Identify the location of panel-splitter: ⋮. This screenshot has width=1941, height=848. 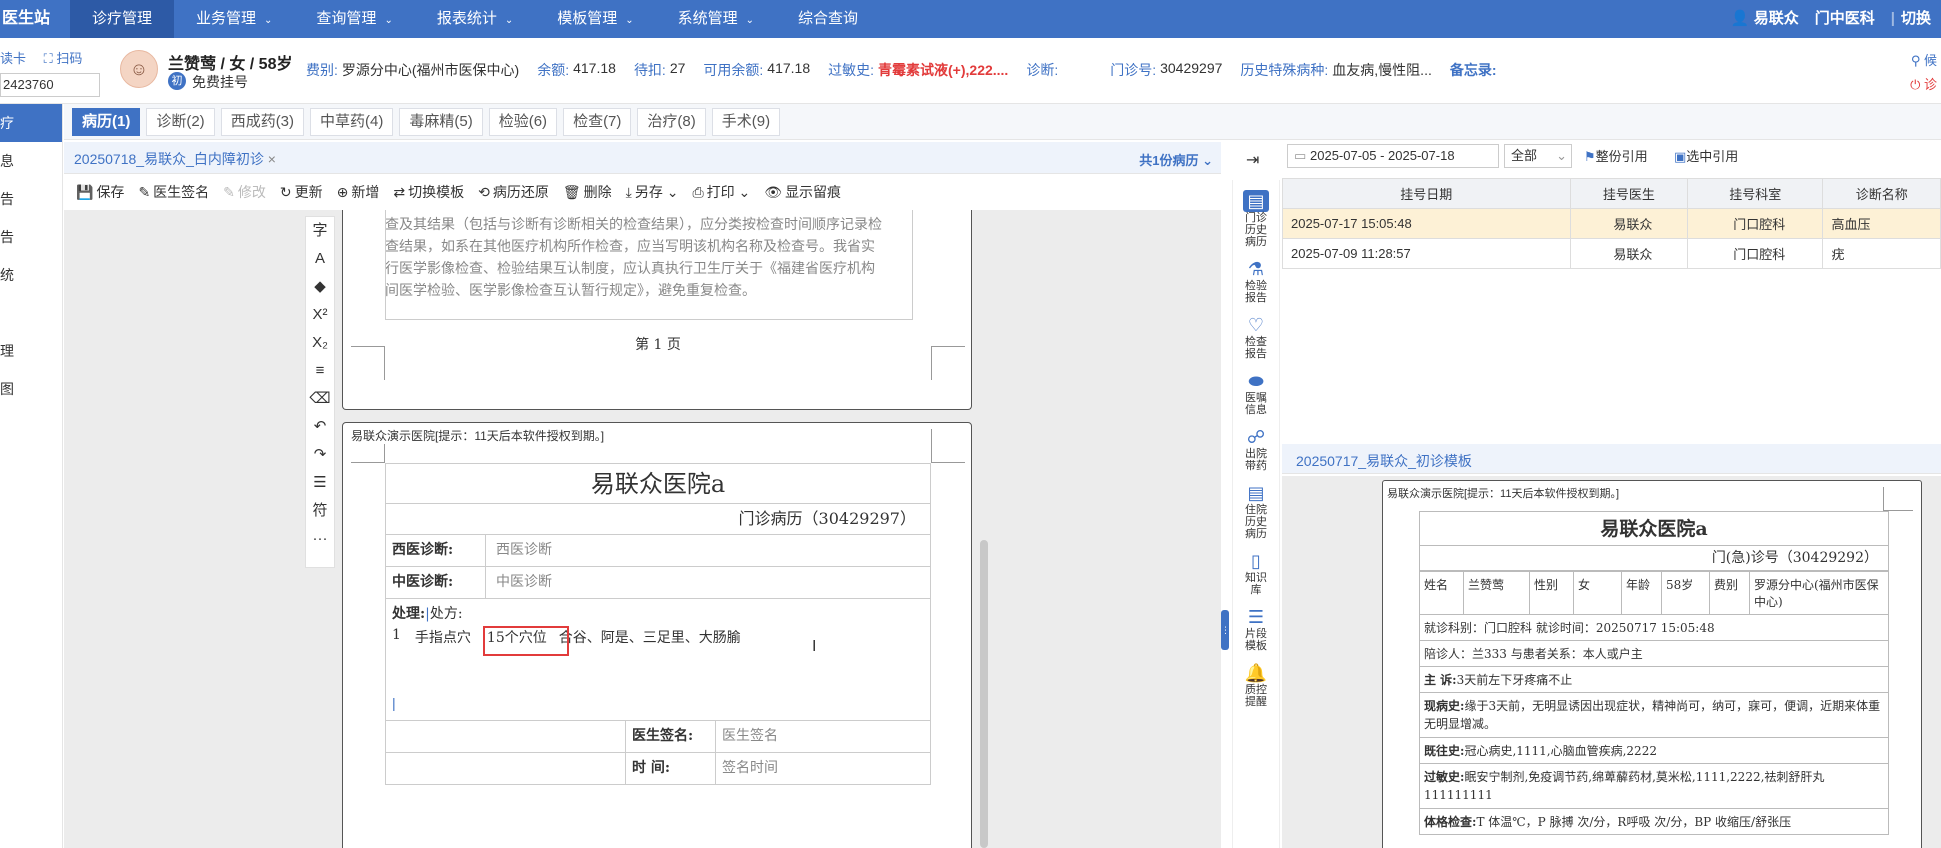
(1225, 630).